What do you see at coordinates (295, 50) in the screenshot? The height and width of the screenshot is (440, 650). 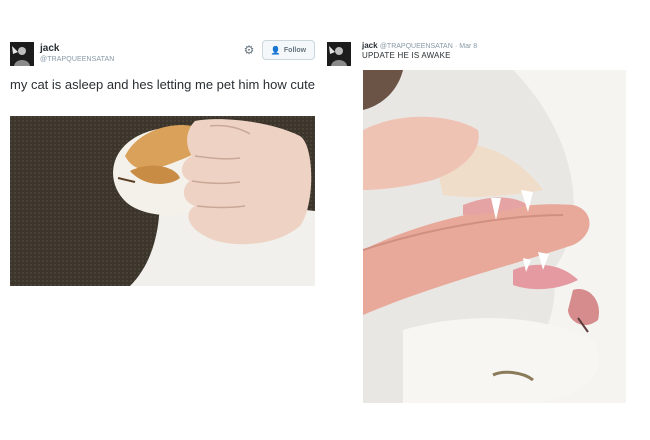 I see `follow-label: Follow` at bounding box center [295, 50].